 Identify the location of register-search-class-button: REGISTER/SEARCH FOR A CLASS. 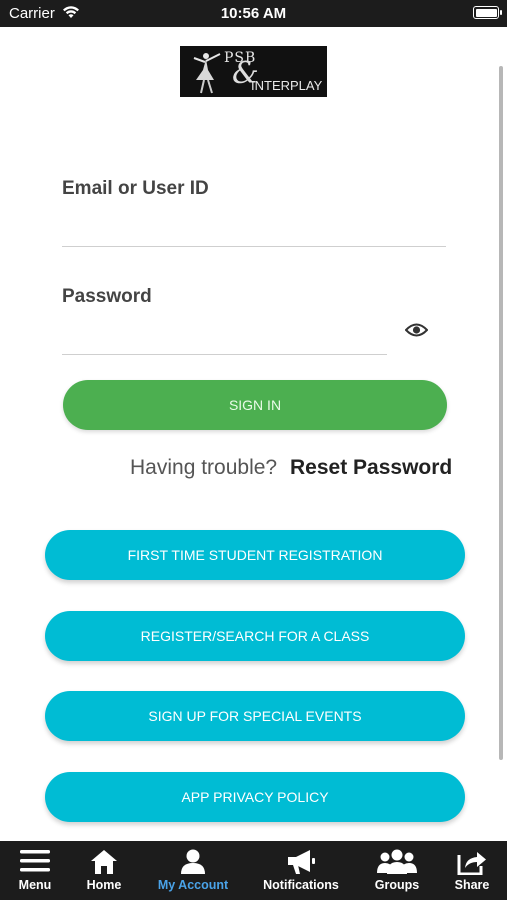
(255, 636).